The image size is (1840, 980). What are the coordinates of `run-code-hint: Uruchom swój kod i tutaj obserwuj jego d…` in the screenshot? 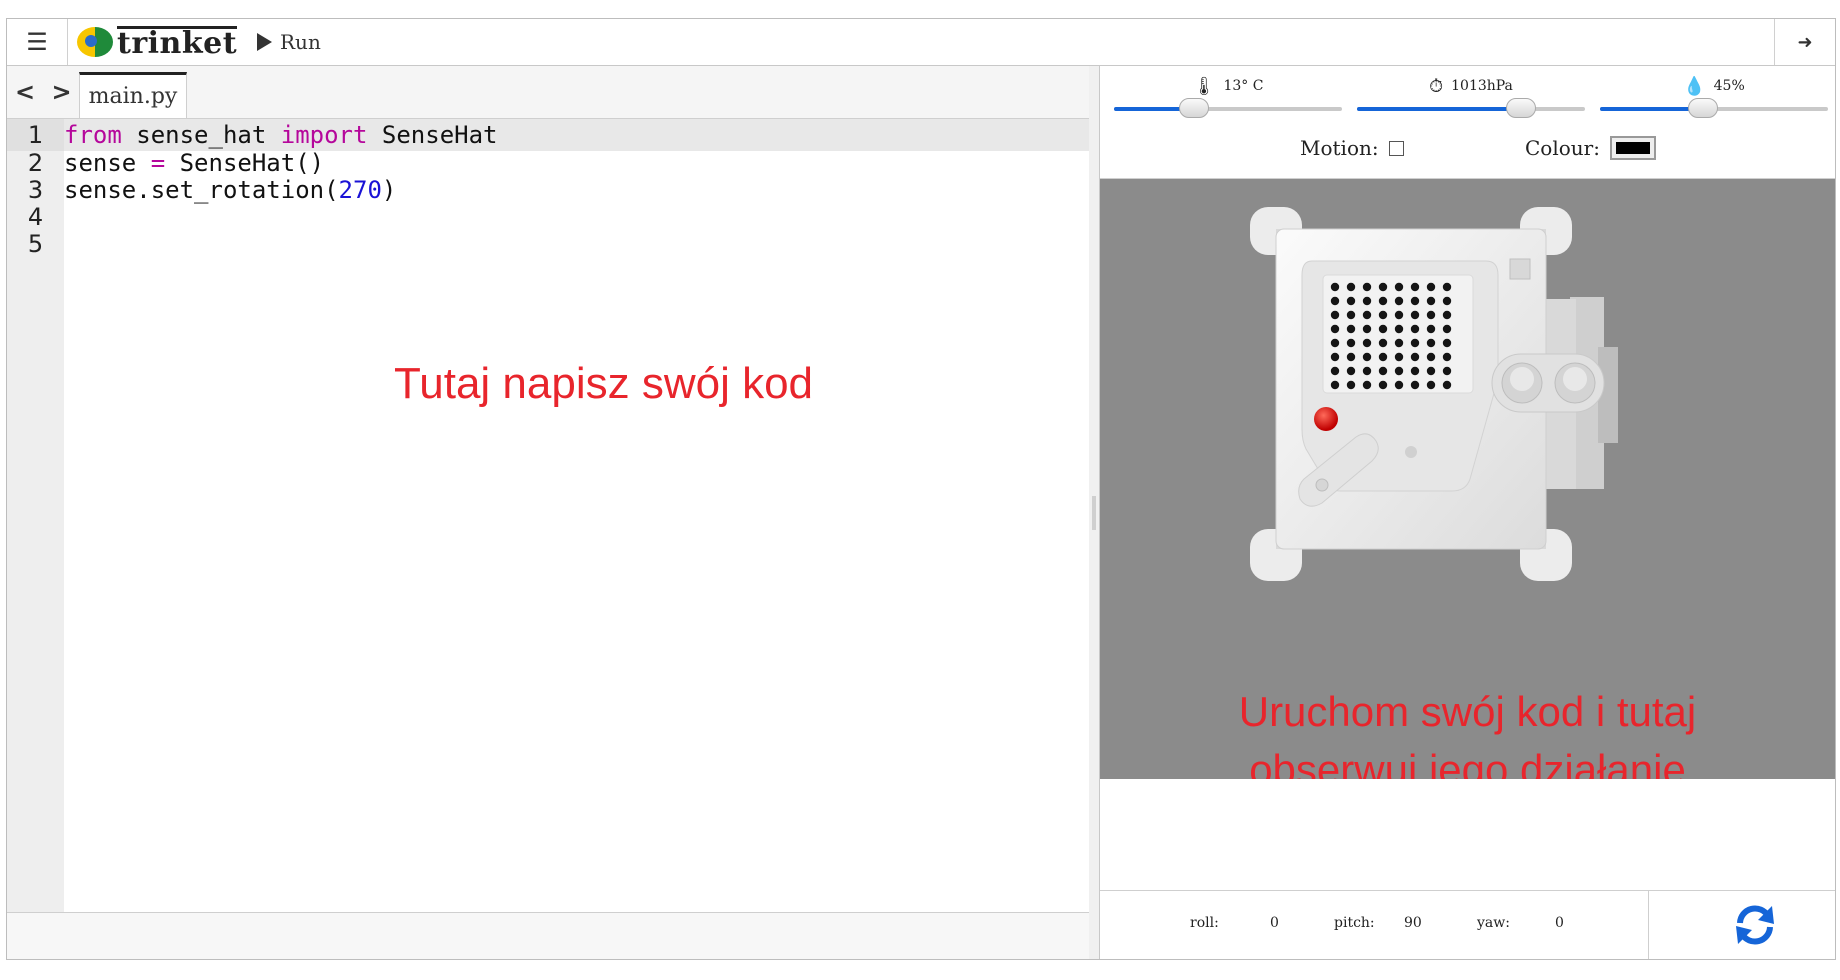 It's located at (1467, 731).